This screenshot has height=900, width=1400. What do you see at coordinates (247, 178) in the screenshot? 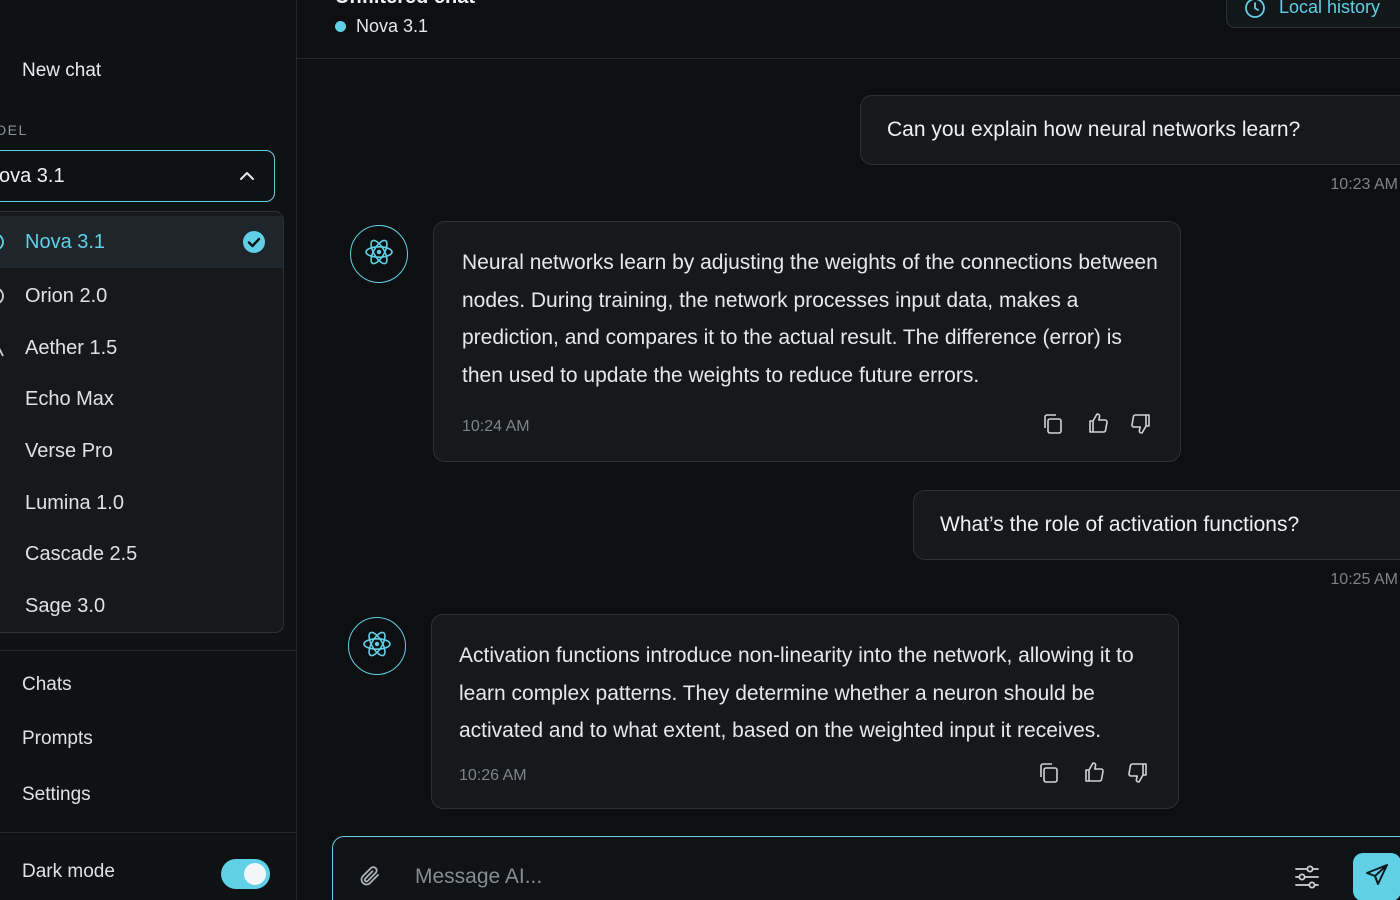
I see `chevron-up-icon` at bounding box center [247, 178].